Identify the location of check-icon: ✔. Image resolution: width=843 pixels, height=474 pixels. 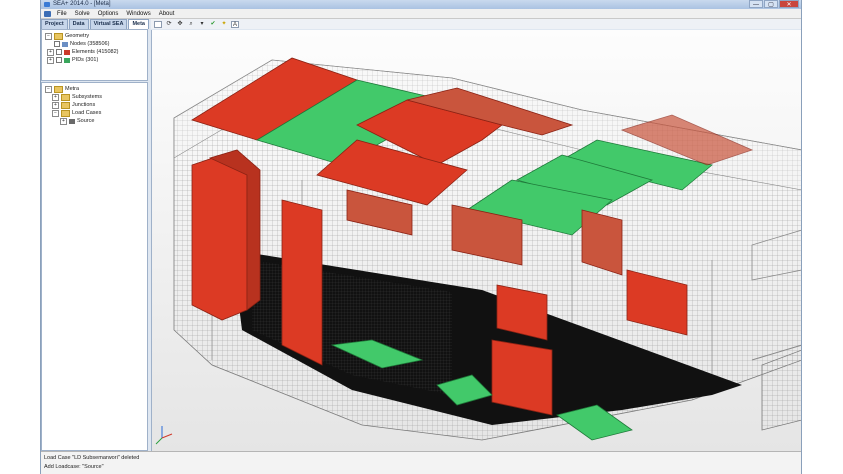
(213, 24).